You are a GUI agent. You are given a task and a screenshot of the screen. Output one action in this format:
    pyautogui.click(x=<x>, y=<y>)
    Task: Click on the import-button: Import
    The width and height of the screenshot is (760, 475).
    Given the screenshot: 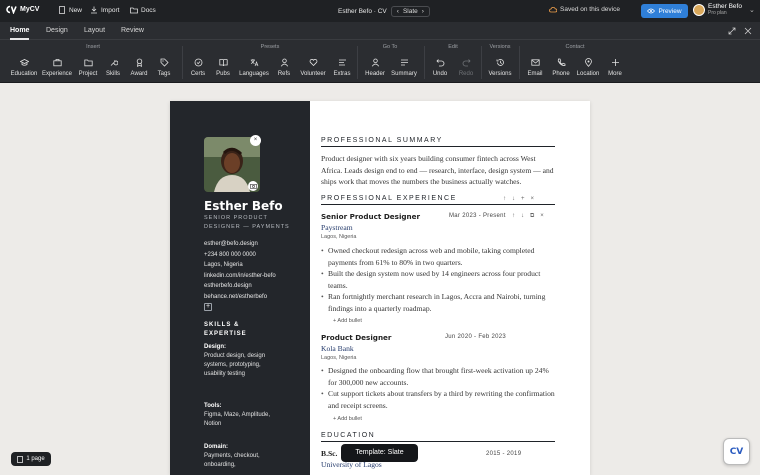 What is the action you would take?
    pyautogui.click(x=104, y=10)
    